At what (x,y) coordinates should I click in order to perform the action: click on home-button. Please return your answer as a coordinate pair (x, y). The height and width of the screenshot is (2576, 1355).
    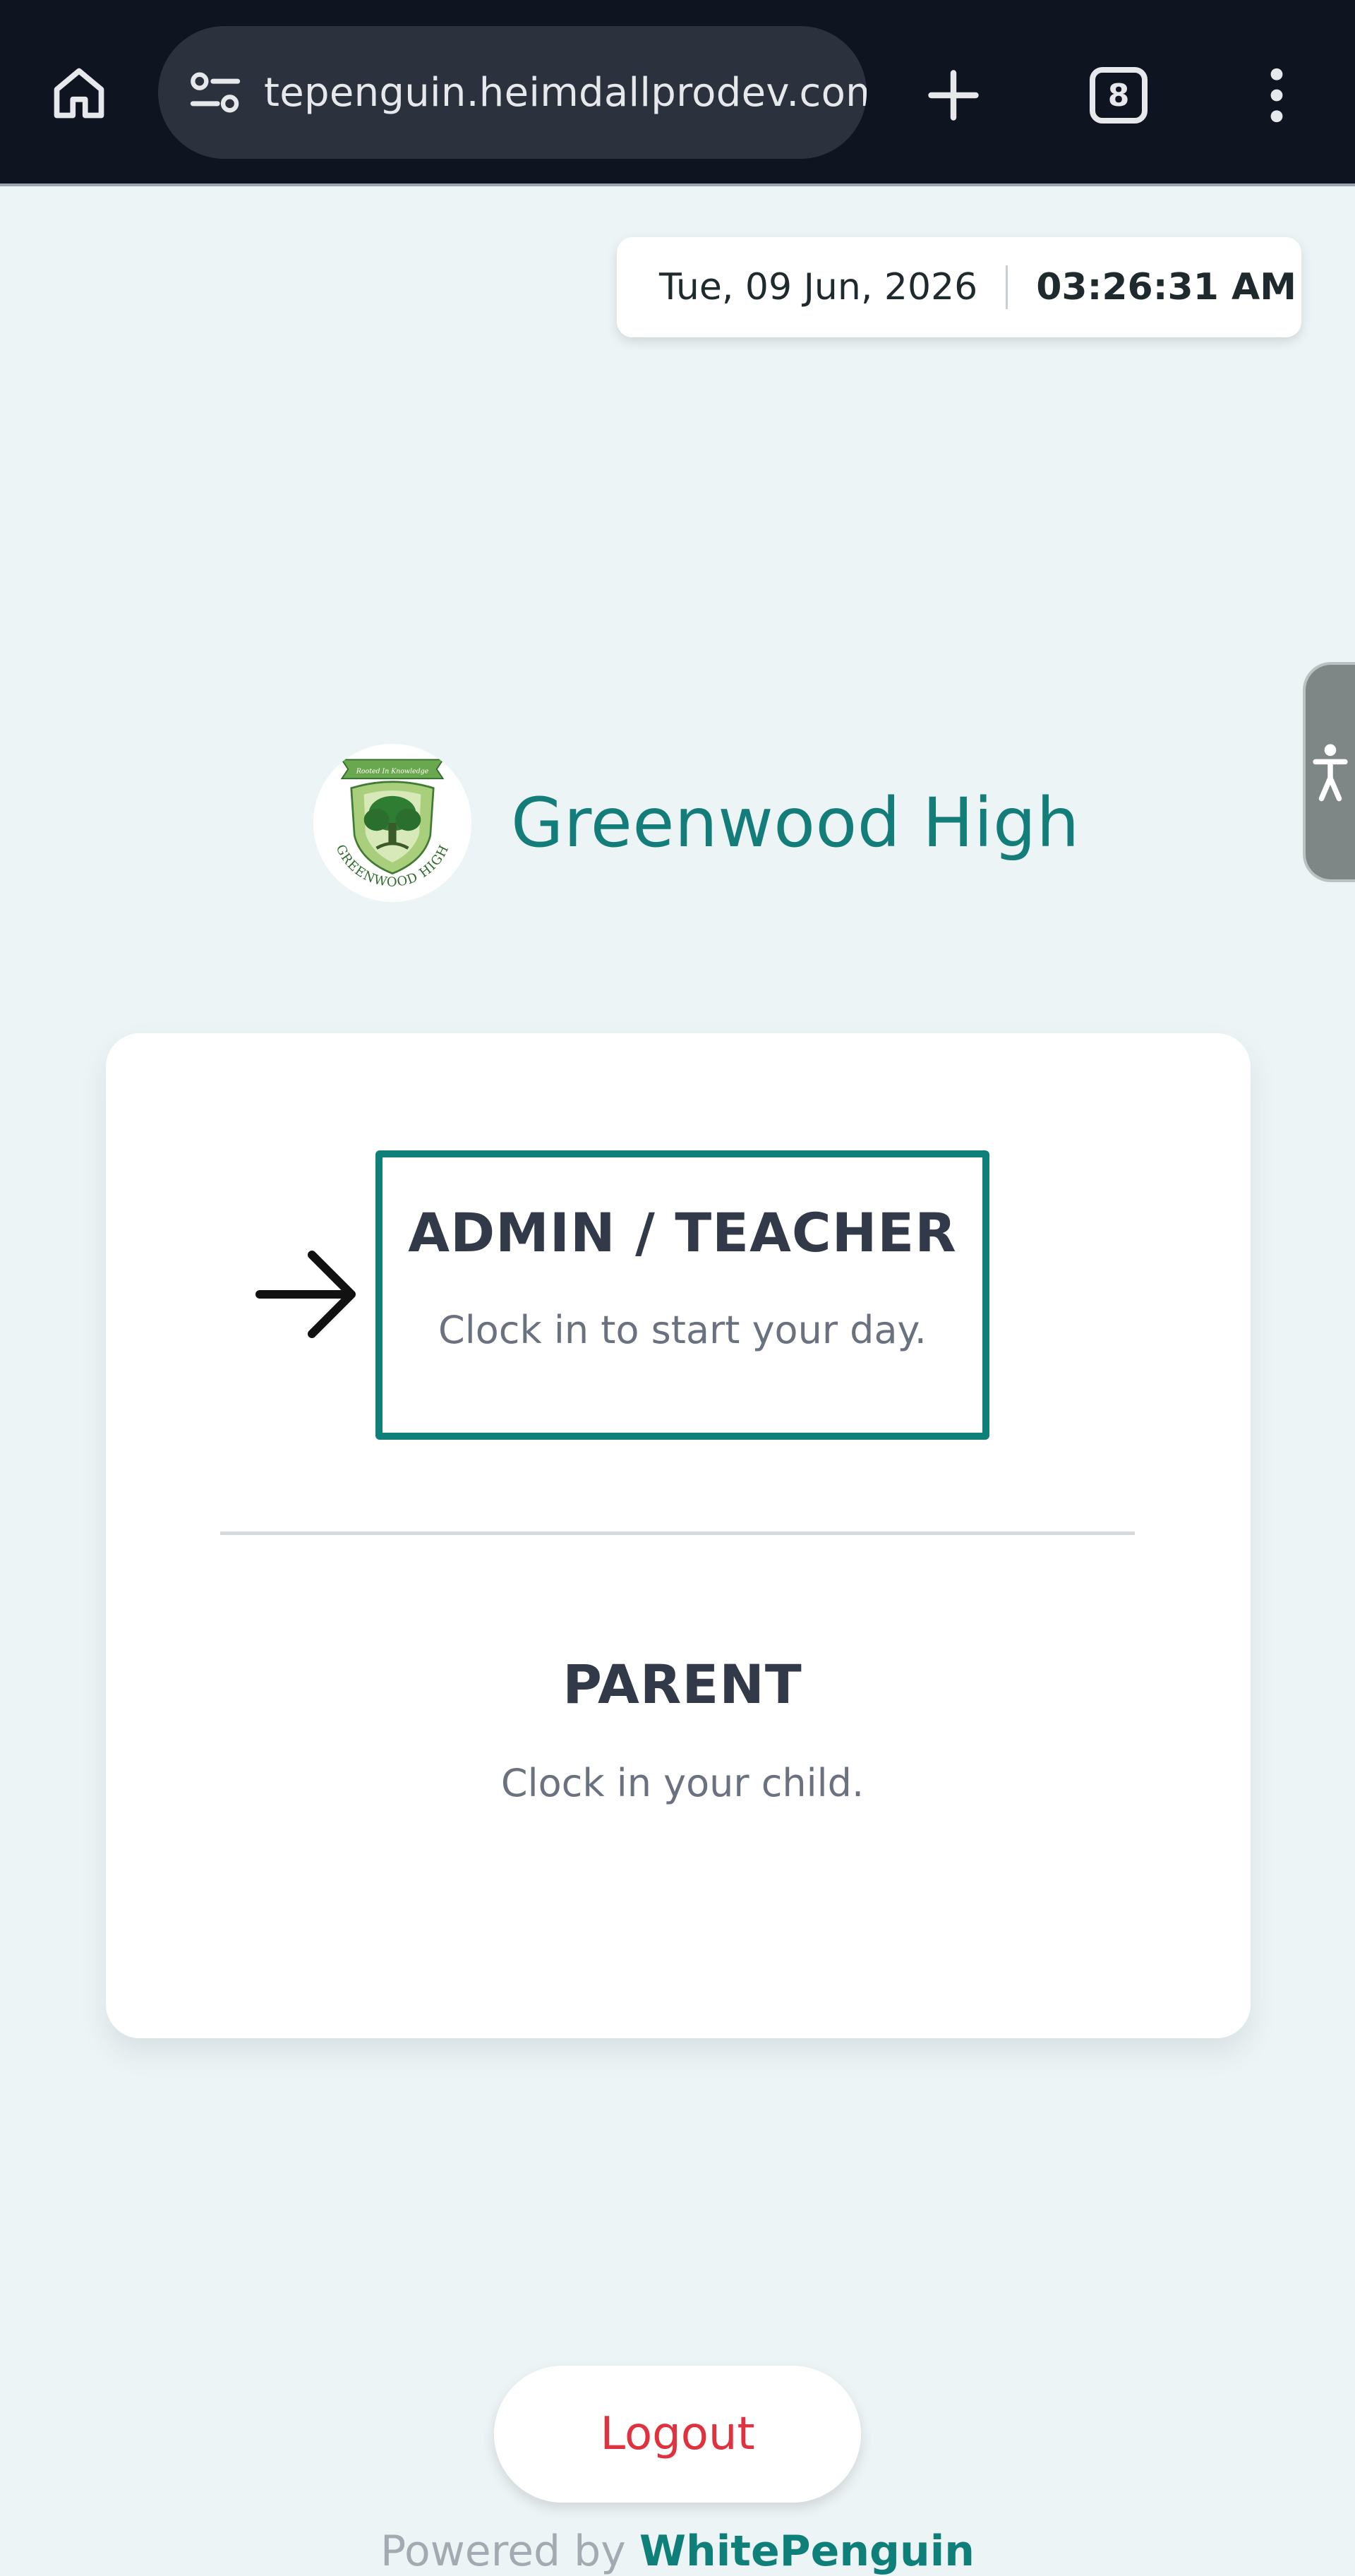
    Looking at the image, I should click on (79, 93).